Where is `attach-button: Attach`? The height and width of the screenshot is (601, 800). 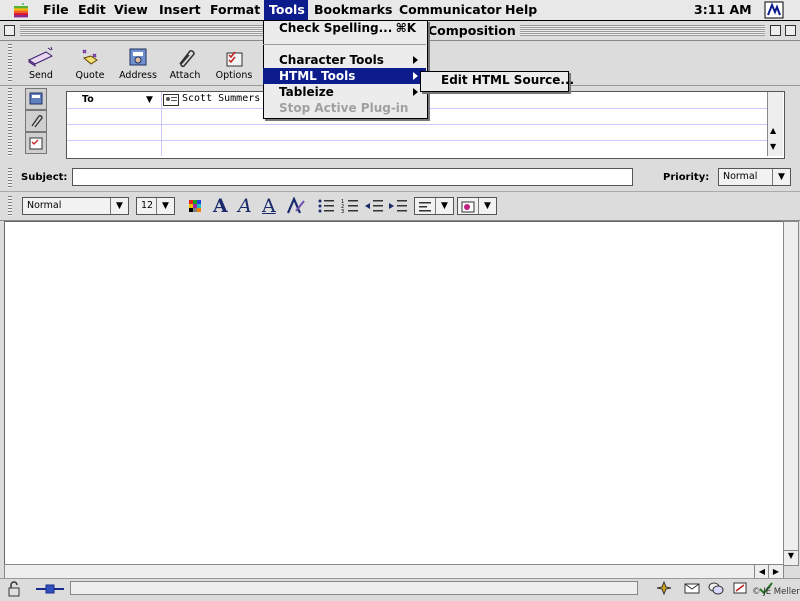 attach-button: Attach is located at coordinates (185, 65).